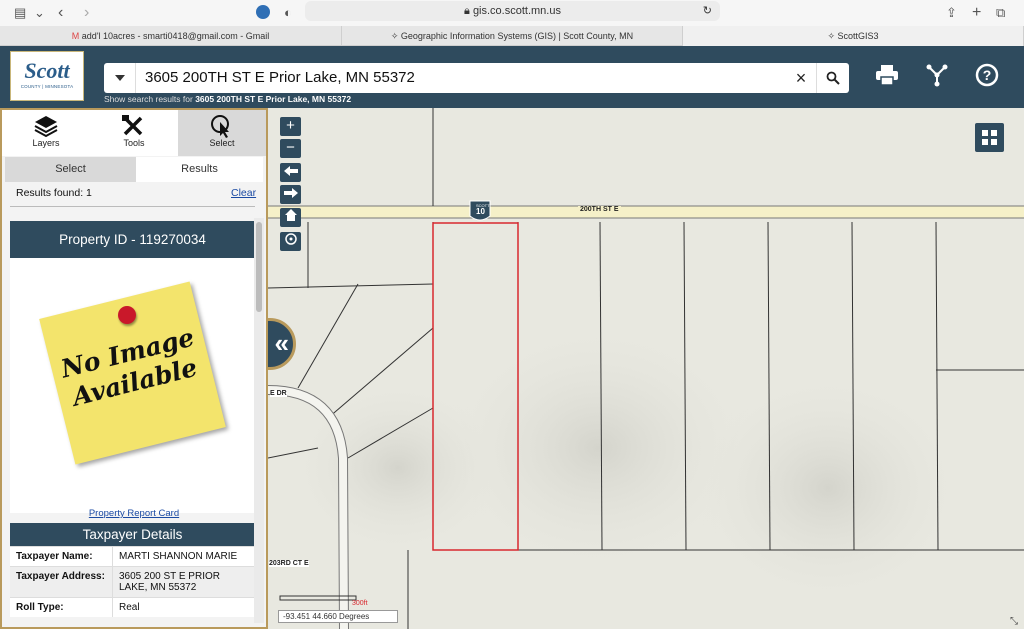 The height and width of the screenshot is (629, 1024). I want to click on browser-toolbar: ▤ ⌄ ‹ › ◐ 🔒︎ gis.co.scott.mn.us ↻ ⇪ + ⧉, so click(512, 13).